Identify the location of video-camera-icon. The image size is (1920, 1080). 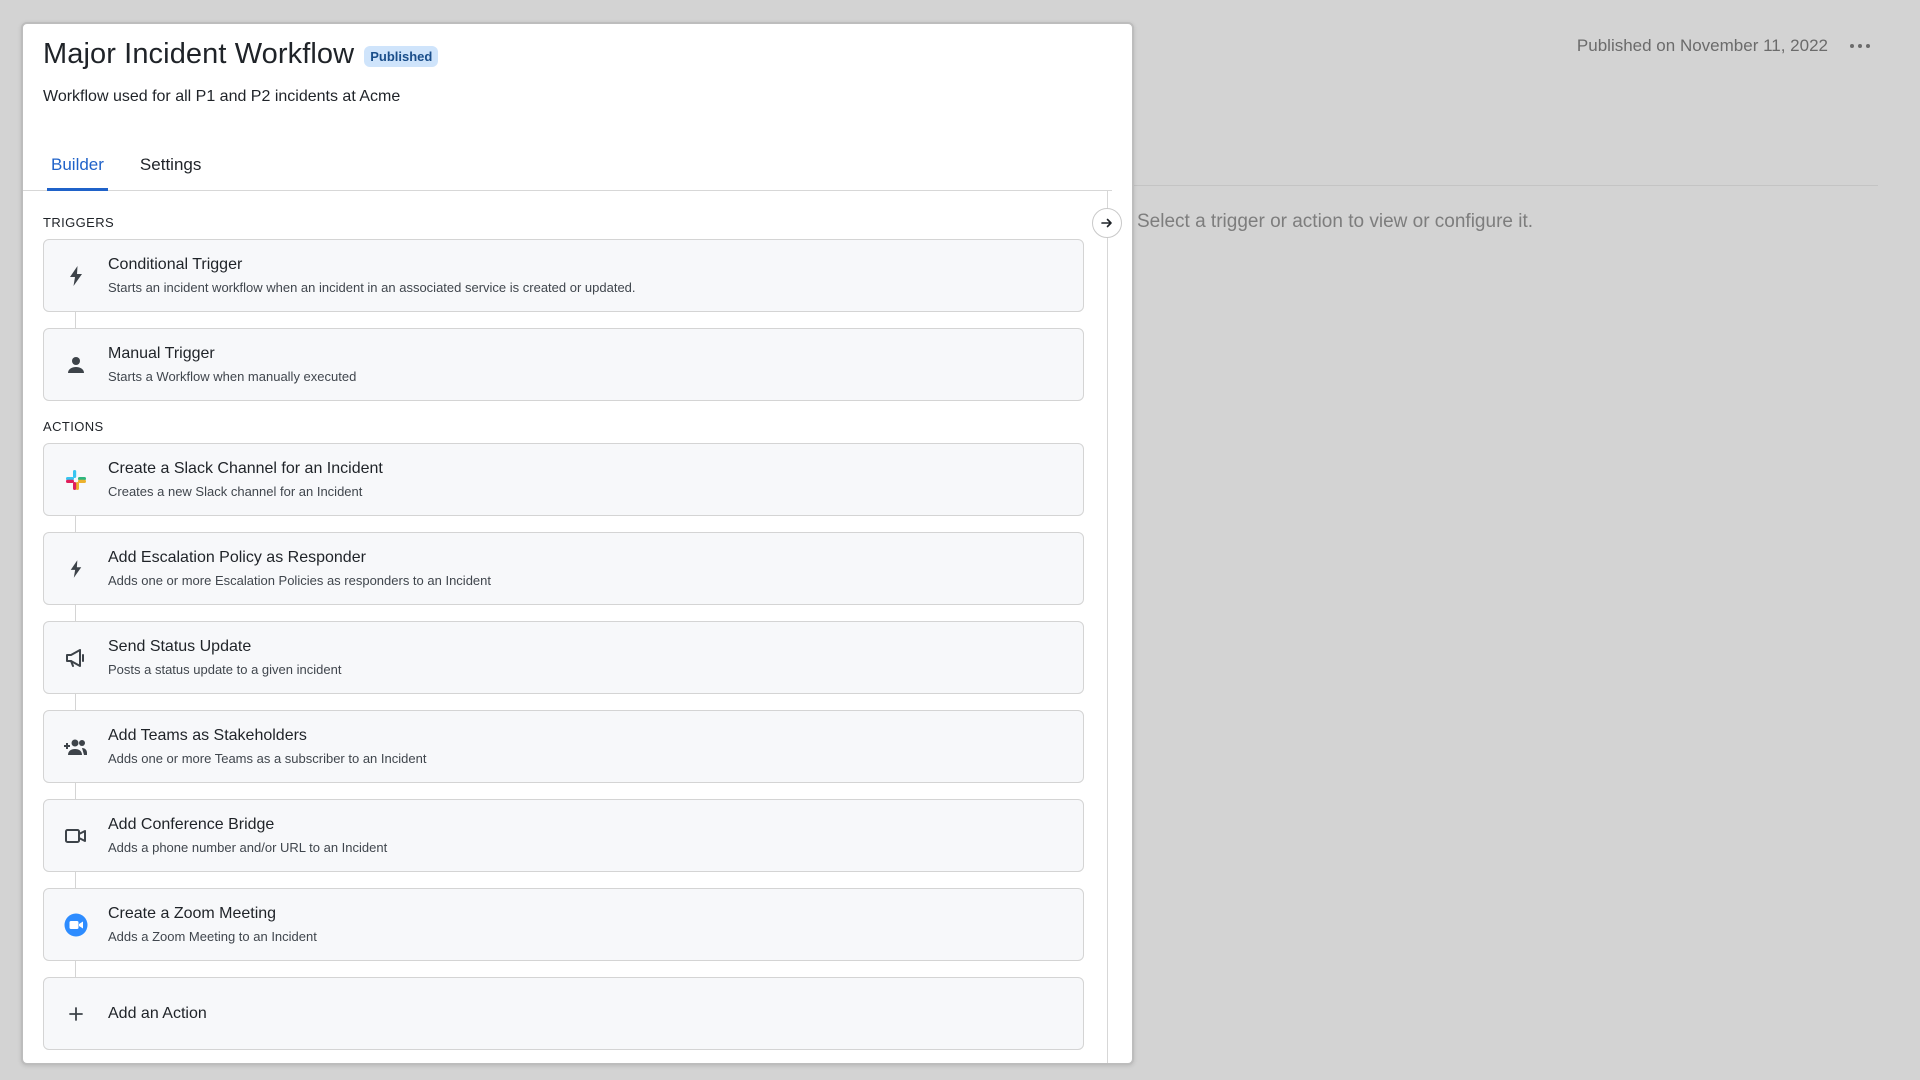
(76, 836).